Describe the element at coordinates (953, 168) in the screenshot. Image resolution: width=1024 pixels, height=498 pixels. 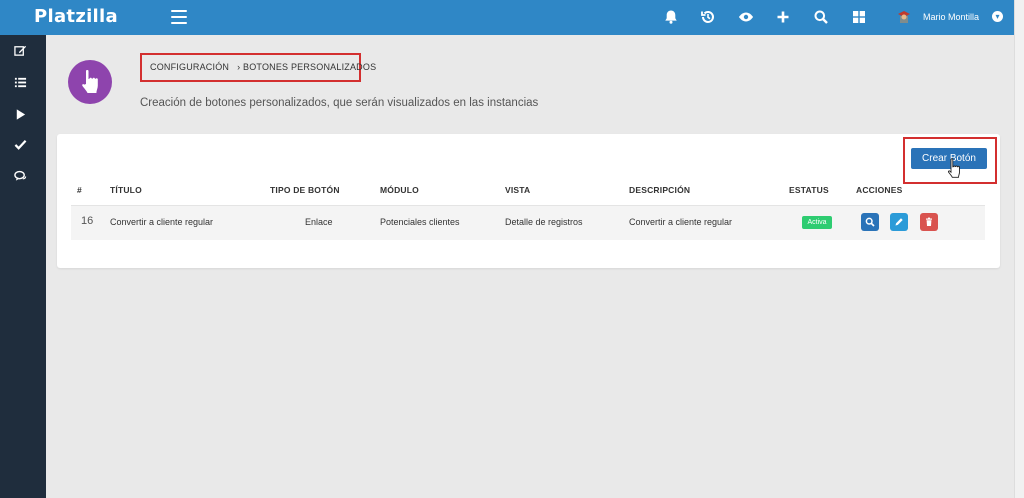
I see `hand-cursor-icon` at that location.